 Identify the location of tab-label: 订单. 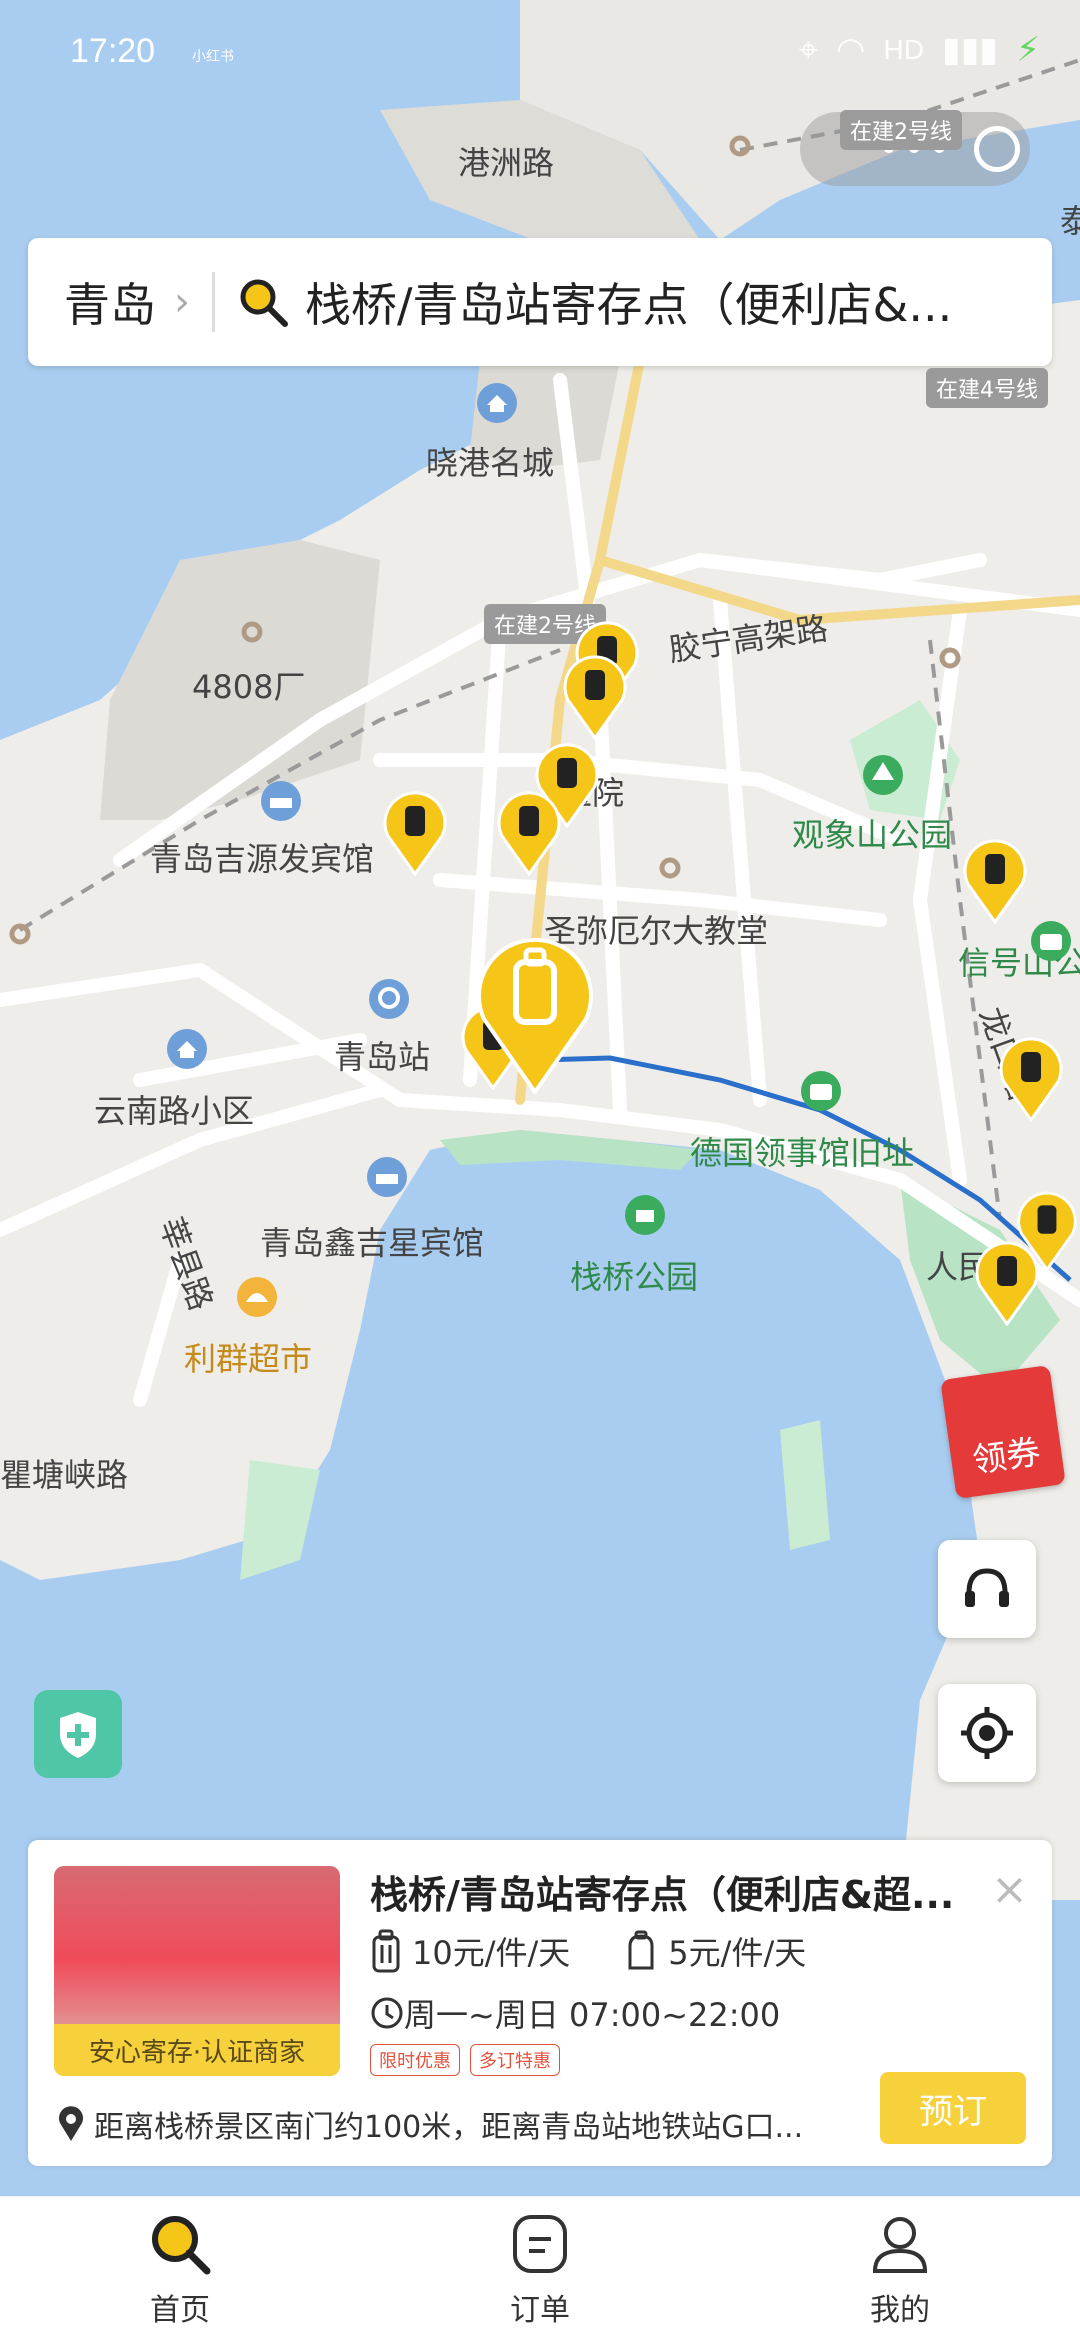
(540, 2310).